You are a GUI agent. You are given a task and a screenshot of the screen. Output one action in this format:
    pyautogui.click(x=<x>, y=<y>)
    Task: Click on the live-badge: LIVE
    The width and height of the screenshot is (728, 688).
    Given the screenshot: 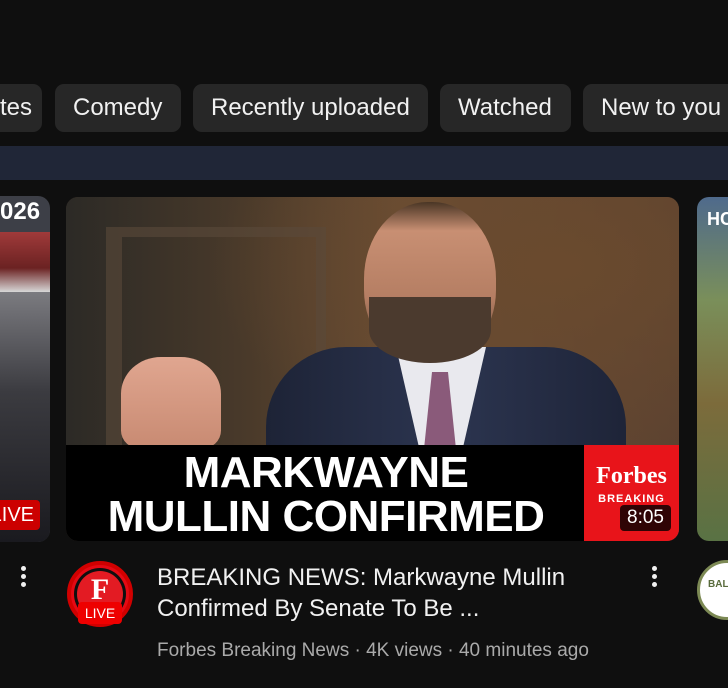 What is the action you would take?
    pyautogui.click(x=20, y=515)
    